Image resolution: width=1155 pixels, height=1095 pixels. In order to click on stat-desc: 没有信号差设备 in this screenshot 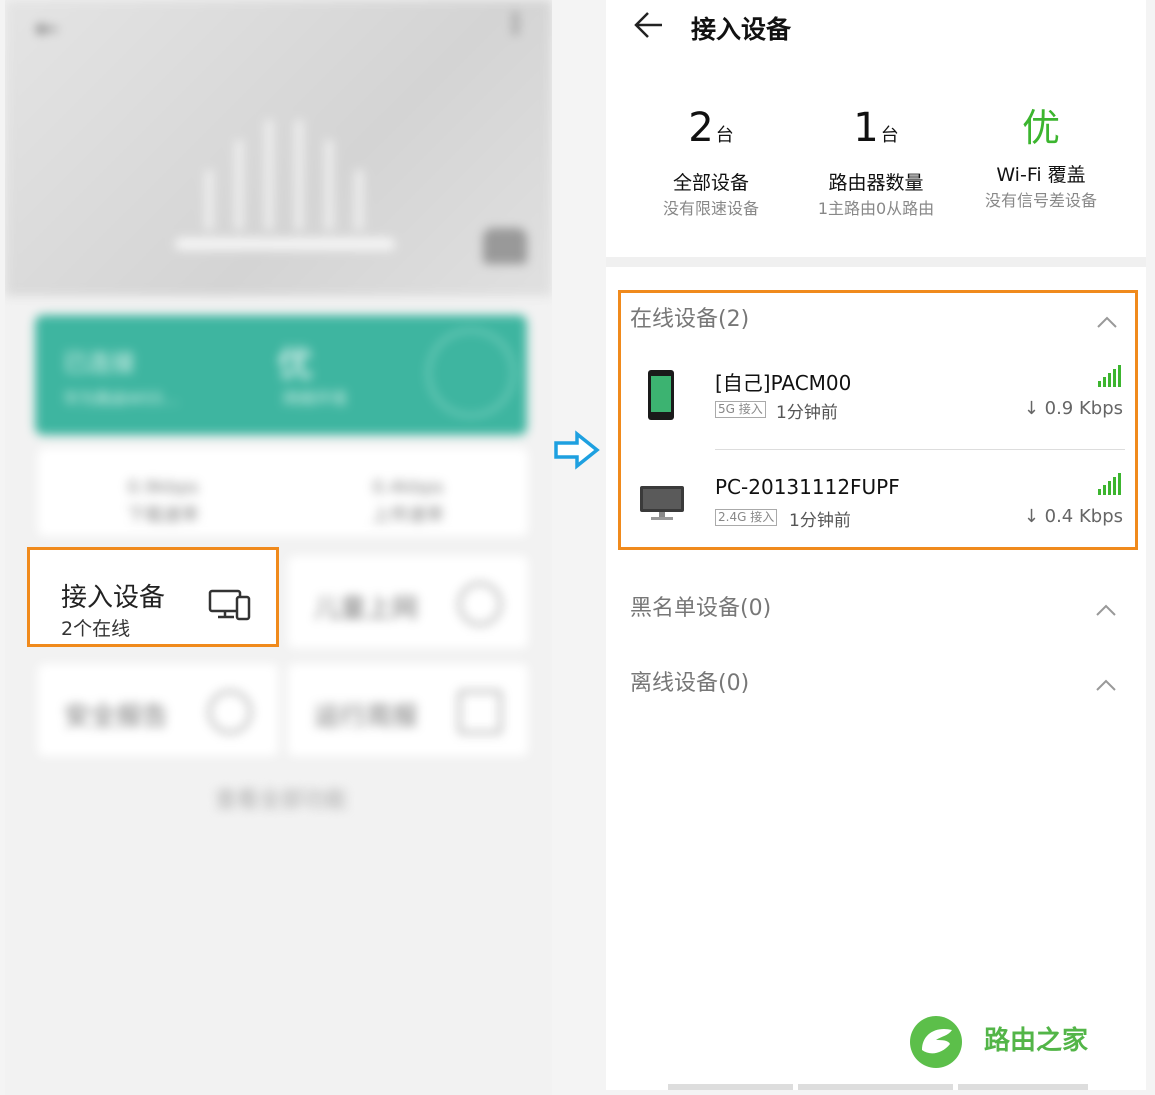, I will do `click(1040, 200)`.